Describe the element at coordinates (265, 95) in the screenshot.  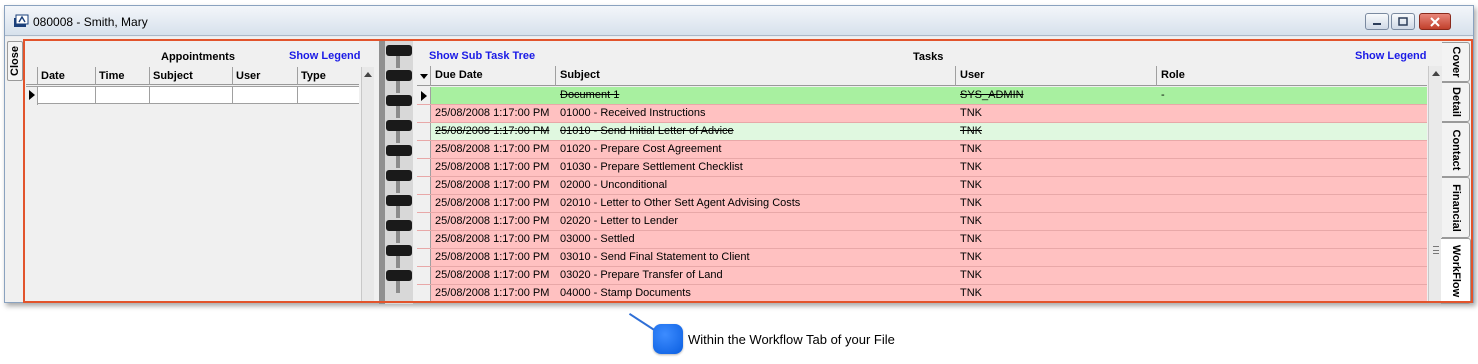
I see `cell-user` at that location.